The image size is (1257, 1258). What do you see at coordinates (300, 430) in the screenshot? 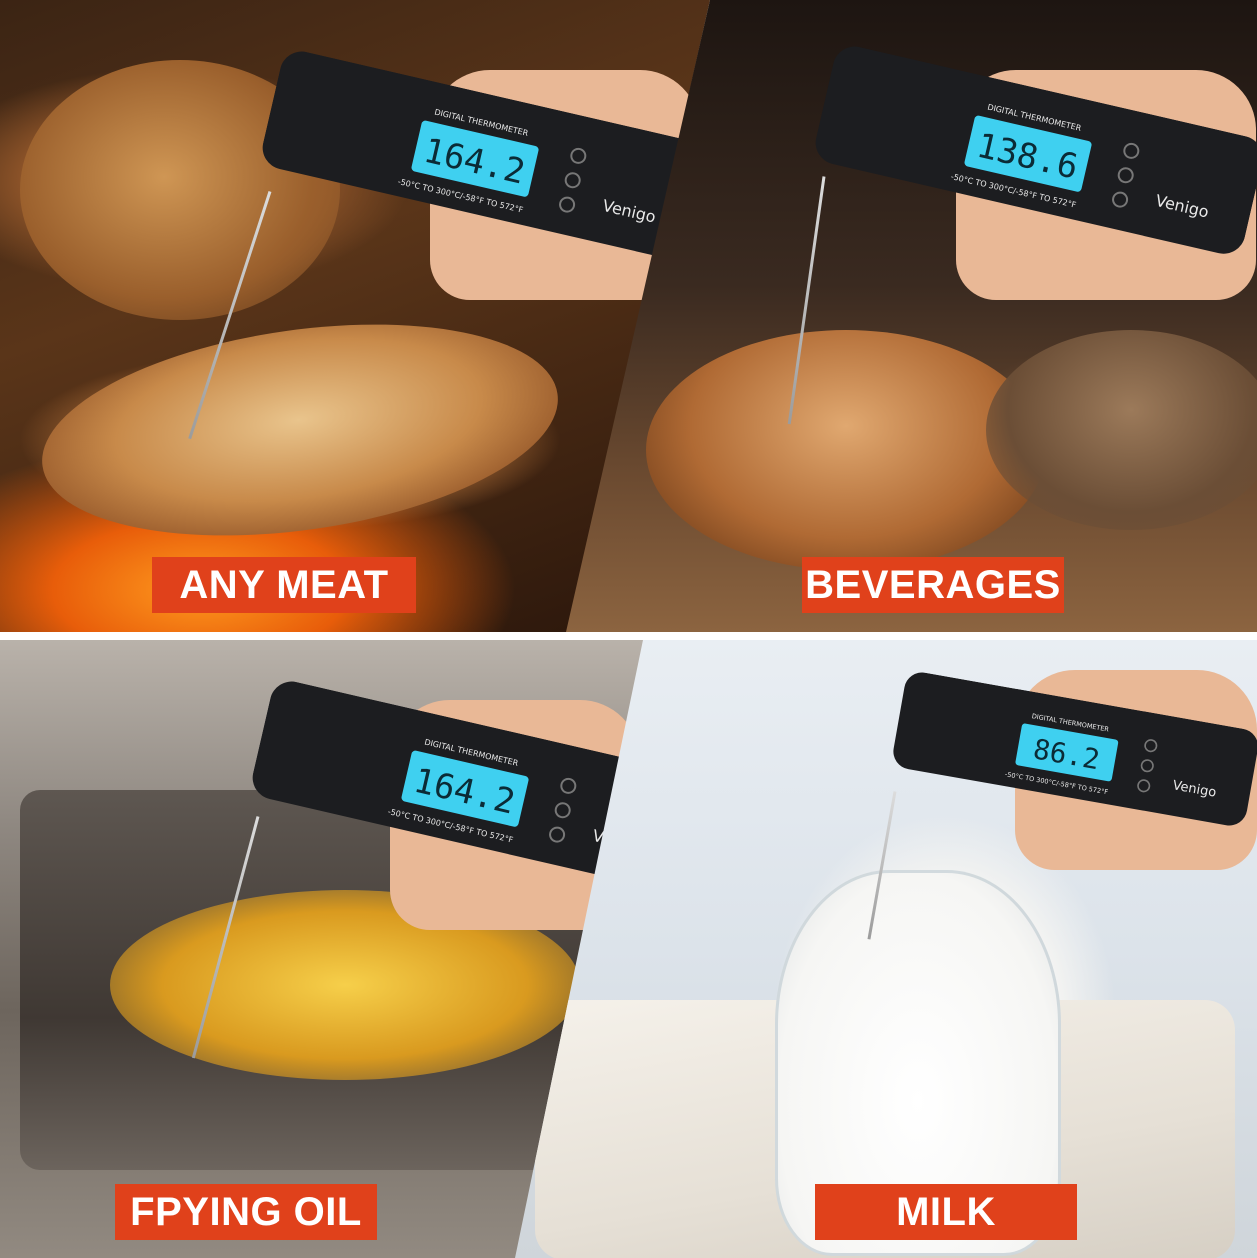
I see `grilled-chicken` at bounding box center [300, 430].